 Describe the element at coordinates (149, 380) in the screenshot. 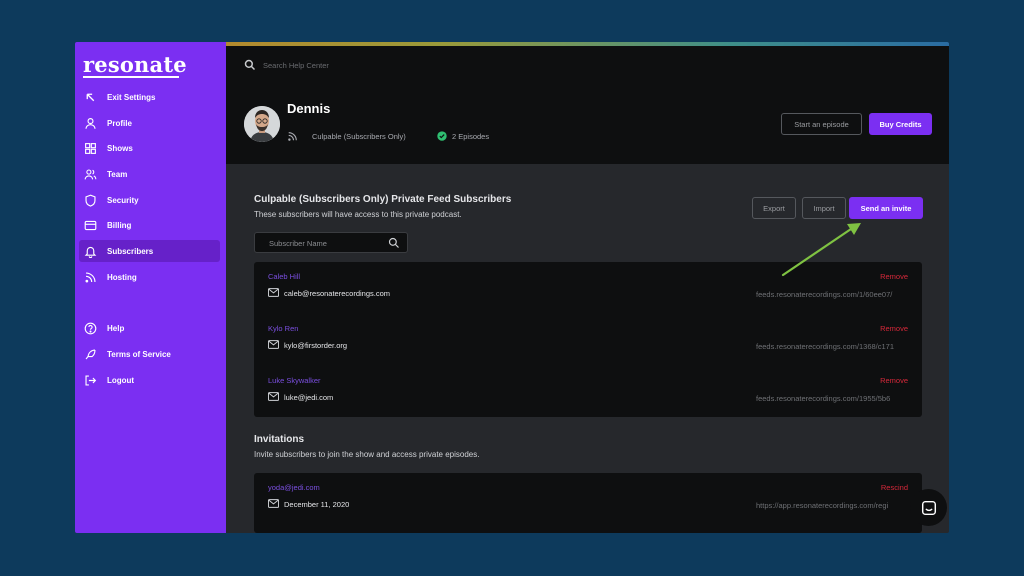

I see `sidebar-item-logout: Logout` at that location.